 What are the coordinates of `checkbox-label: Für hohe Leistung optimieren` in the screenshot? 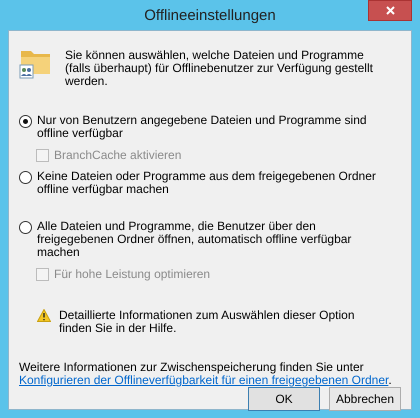 It's located at (132, 274).